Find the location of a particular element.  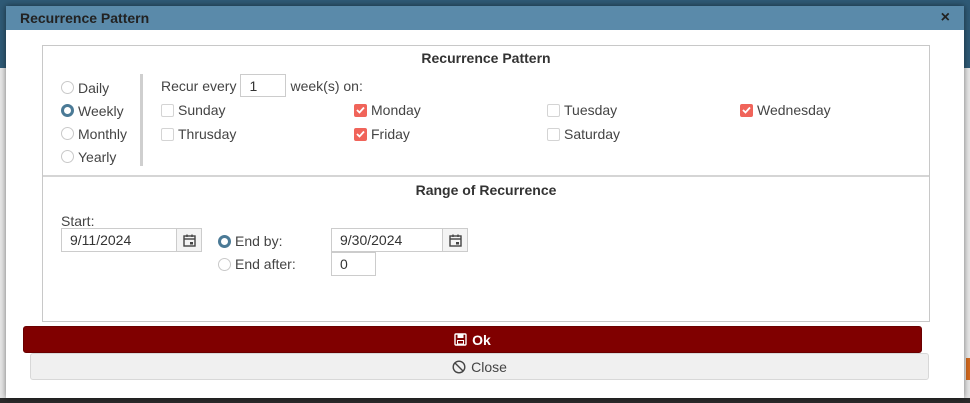

end-after-radio is located at coordinates (224, 264).